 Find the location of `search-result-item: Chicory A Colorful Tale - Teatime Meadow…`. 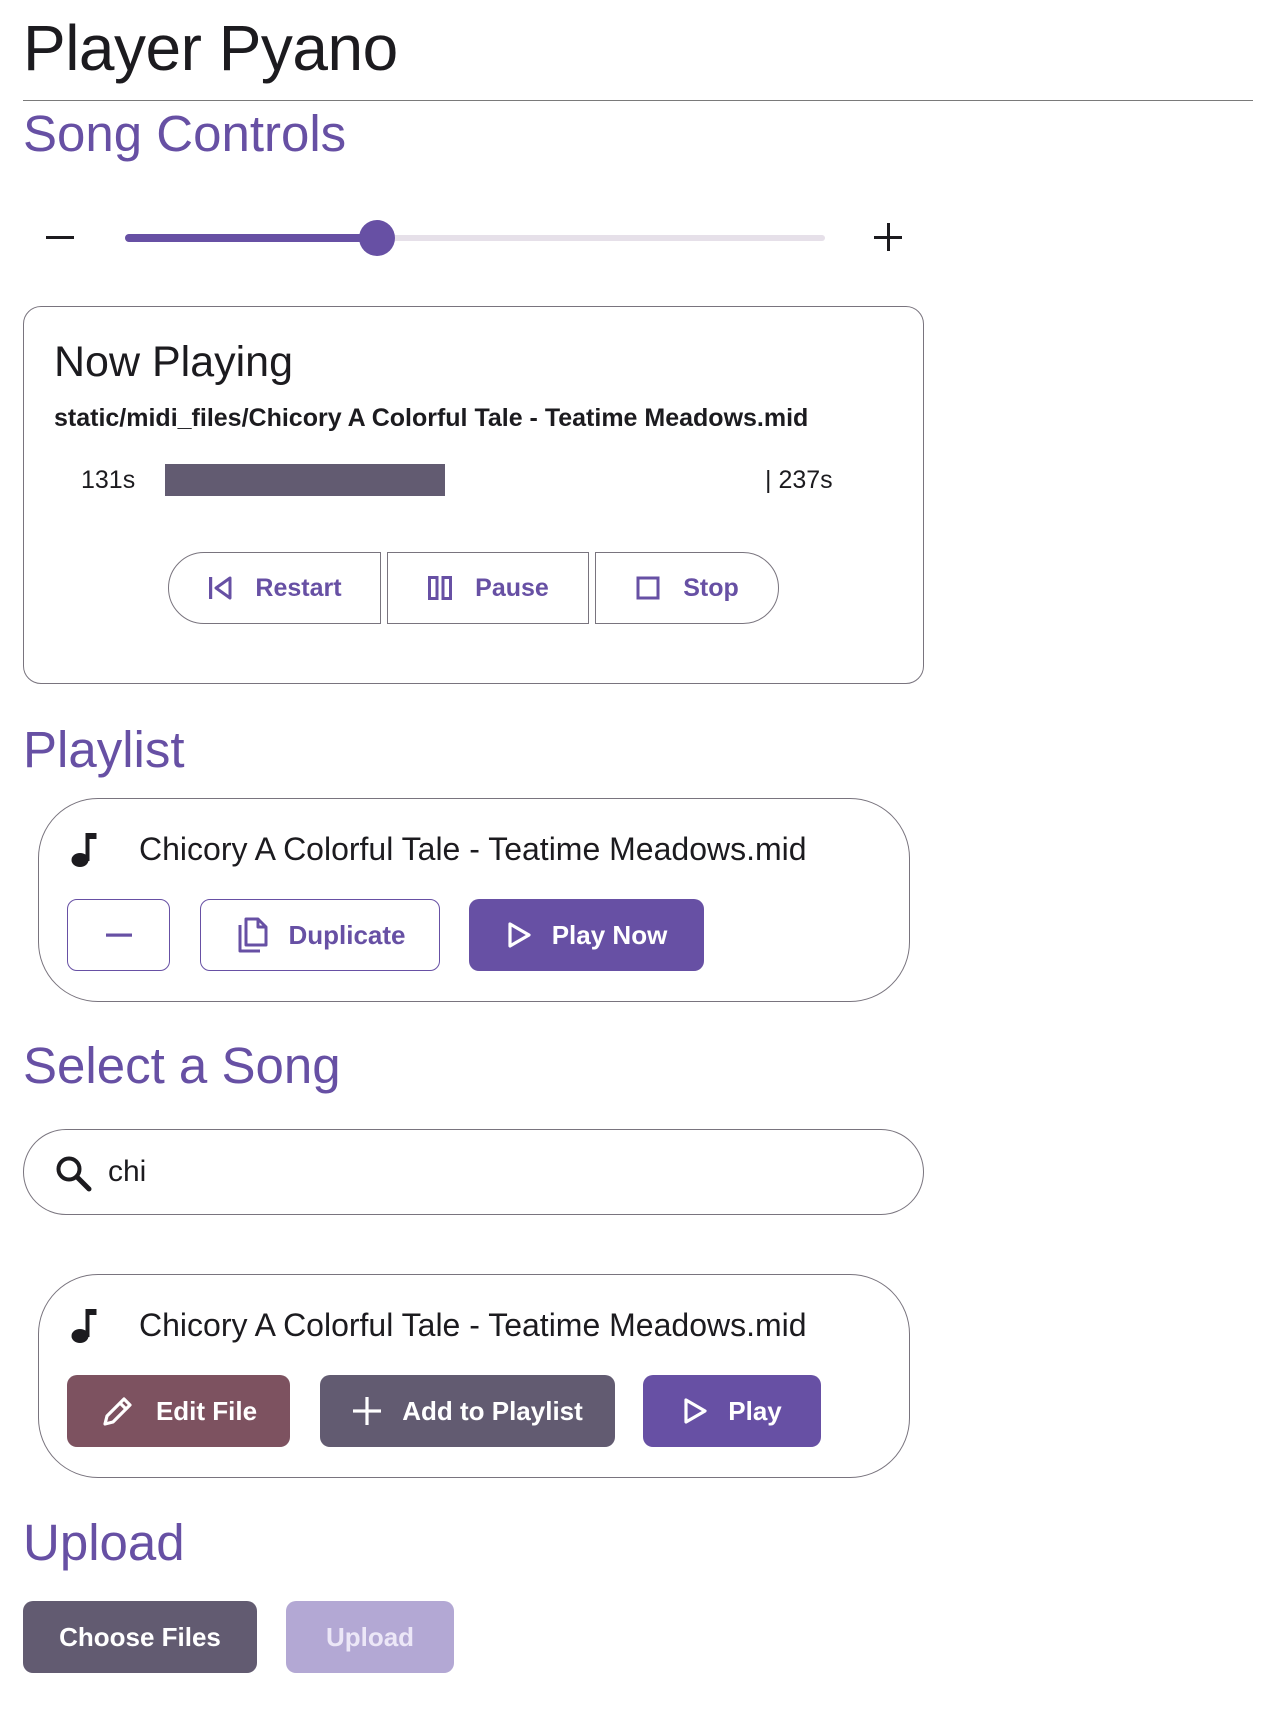

search-result-item: Chicory A Colorful Tale - Teatime Meadow… is located at coordinates (474, 1376).